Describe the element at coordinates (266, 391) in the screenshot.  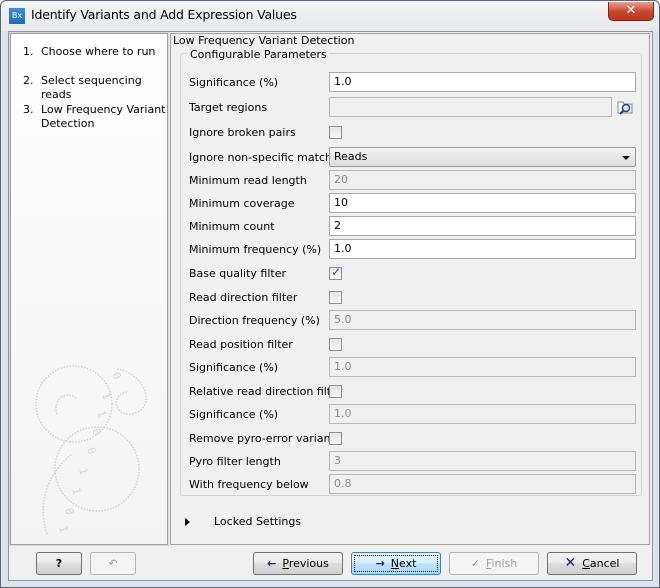
I see `param-relative-read-direction-filter: Relative read direction filter` at that location.